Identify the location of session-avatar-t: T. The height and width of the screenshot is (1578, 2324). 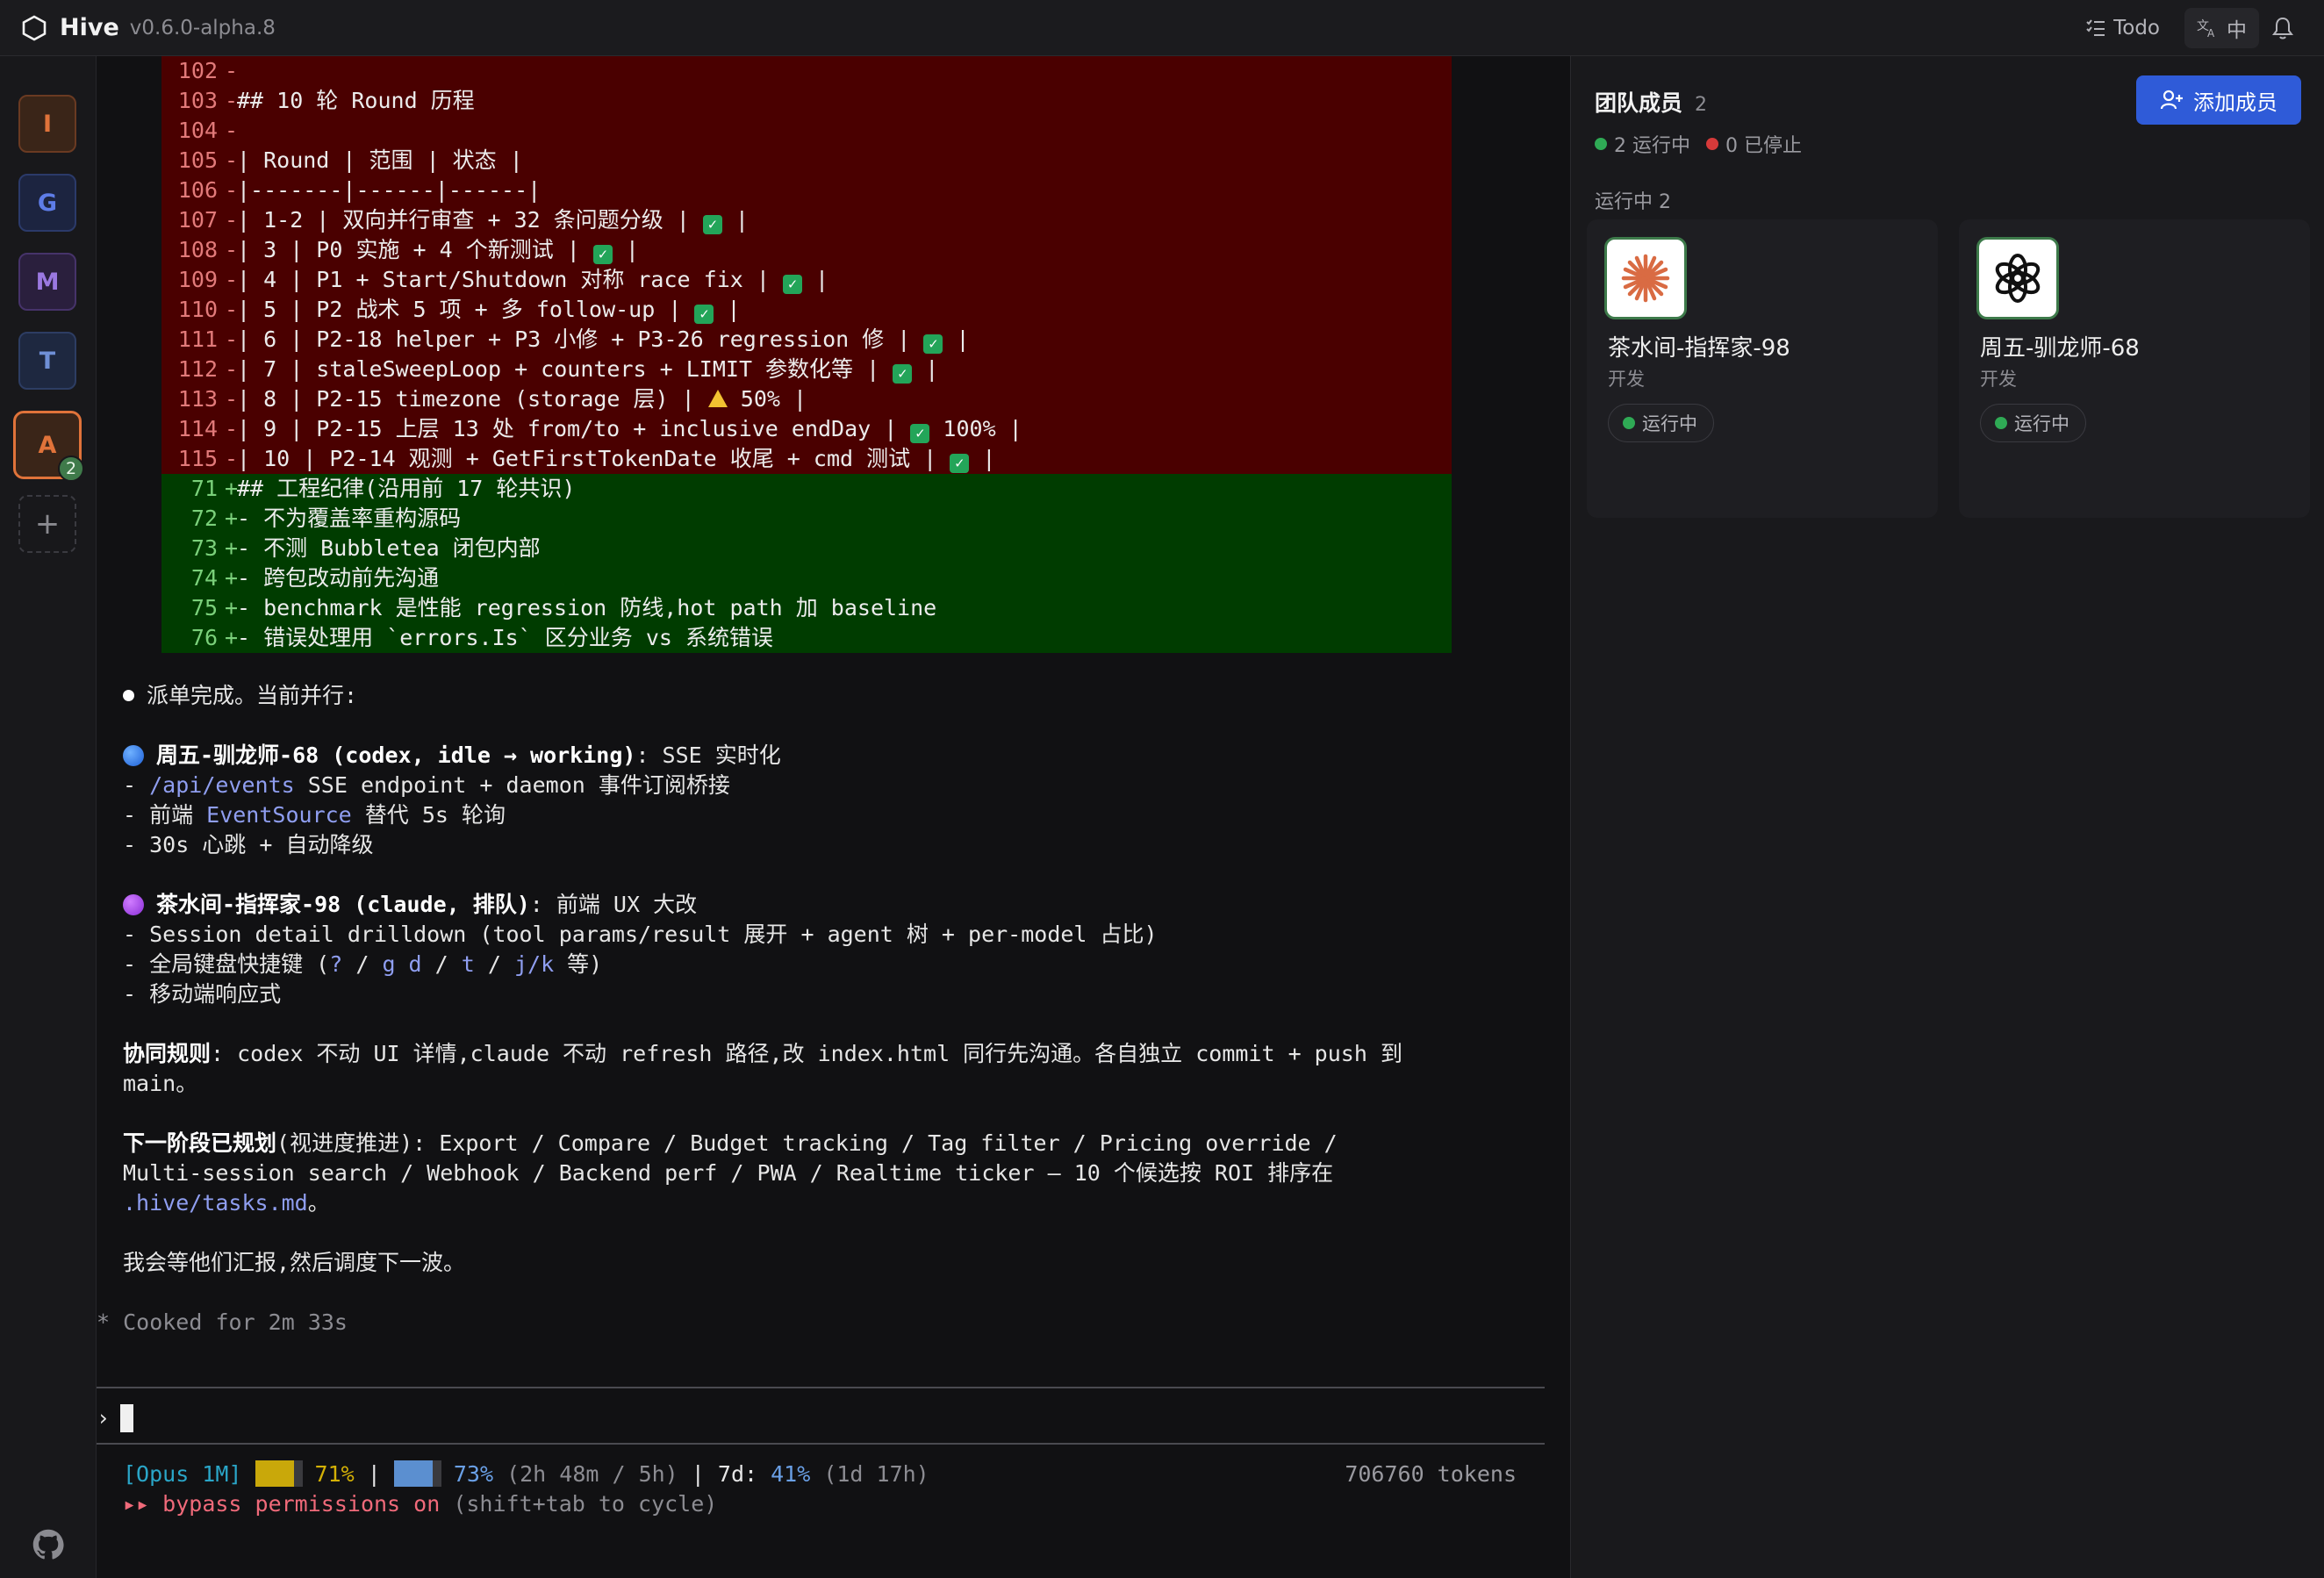
(47, 361).